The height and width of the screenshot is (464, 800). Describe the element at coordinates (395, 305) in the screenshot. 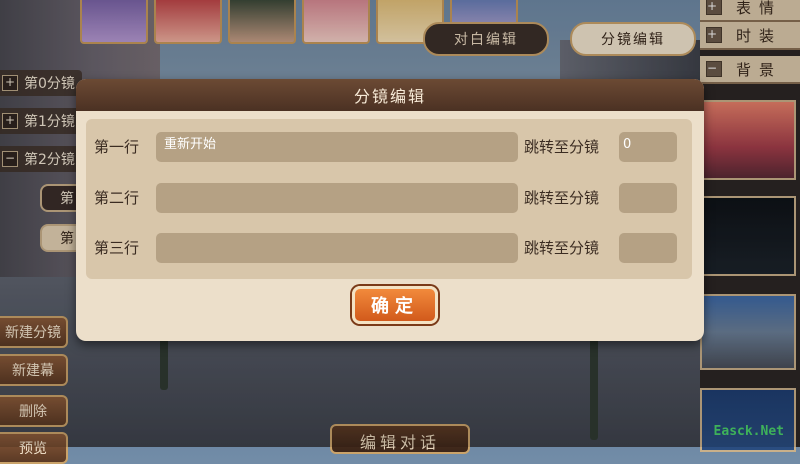

I see `confirm-button: 确定` at that location.